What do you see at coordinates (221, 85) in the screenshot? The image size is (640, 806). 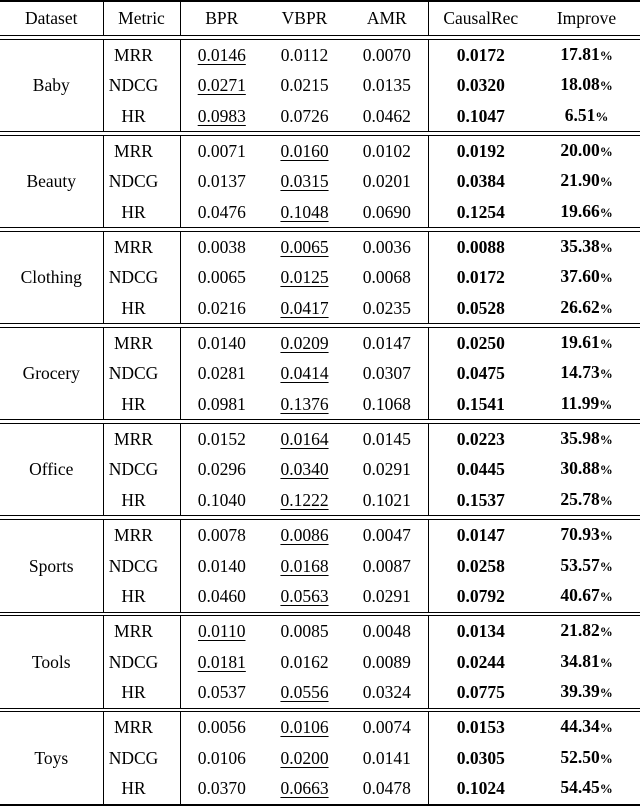 I see `cell-bpr: 0.0271` at bounding box center [221, 85].